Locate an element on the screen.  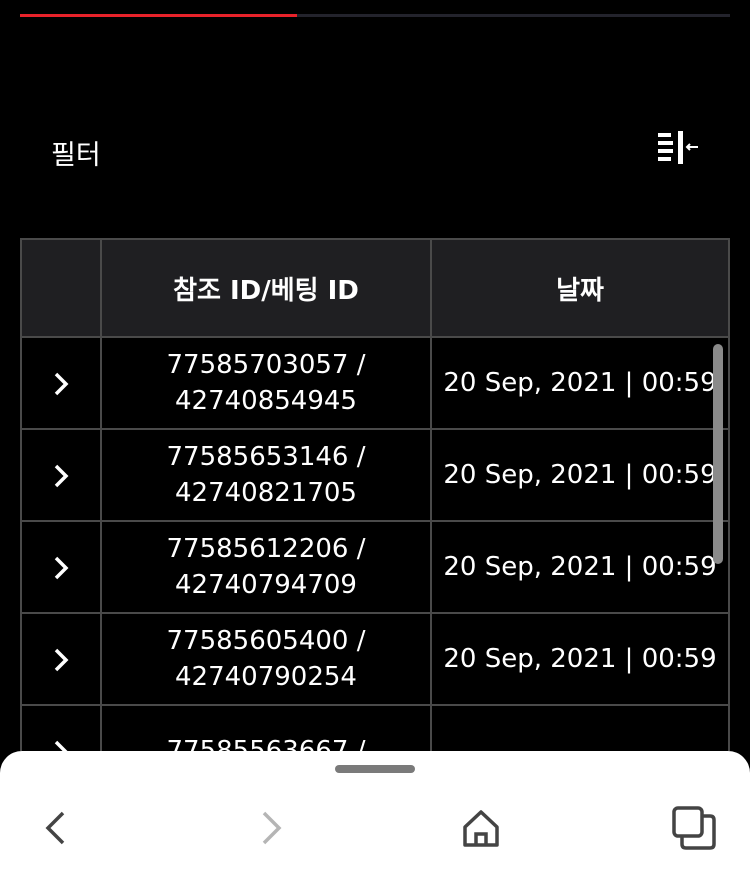
ref-id-cell: 77585612206 / 42740794709 is located at coordinates (266, 567).